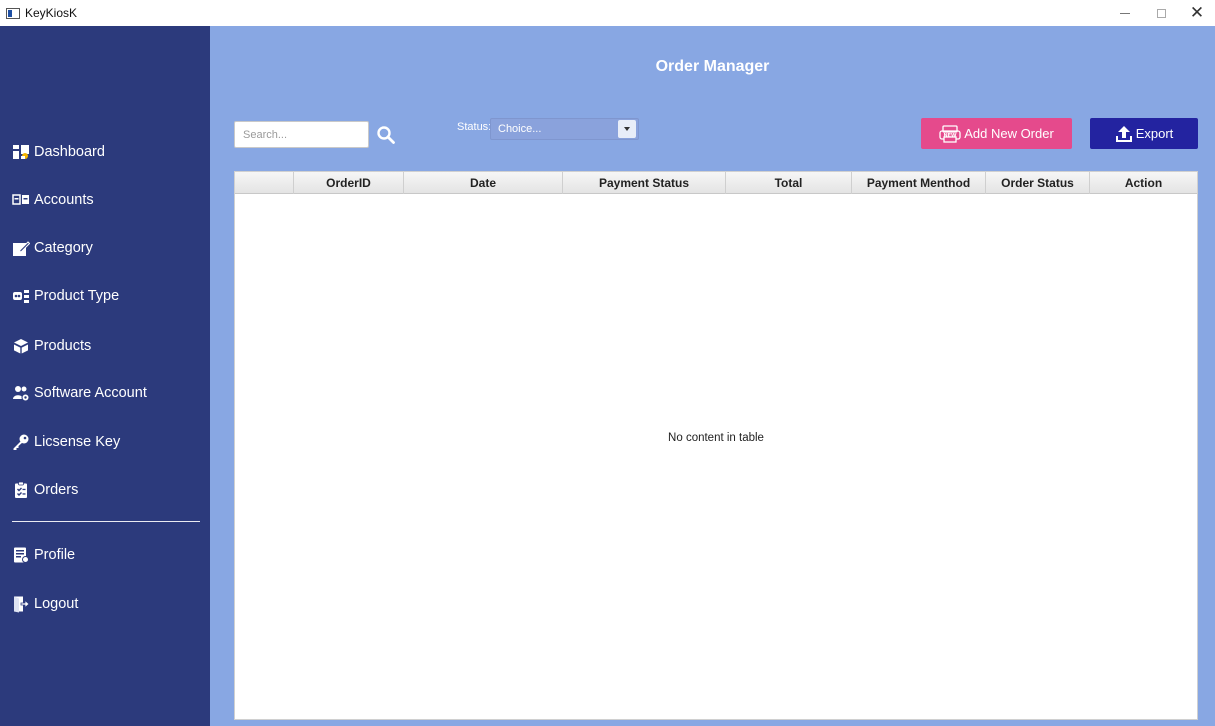  What do you see at coordinates (64, 200) in the screenshot?
I see `sidebar-item-label: Accounts` at bounding box center [64, 200].